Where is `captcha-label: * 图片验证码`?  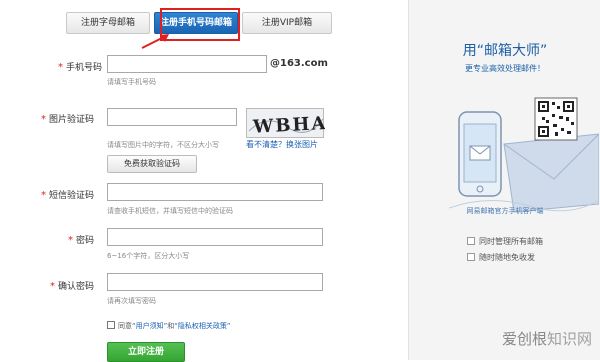 captcha-label: * 图片验证码 is located at coordinates (67, 119).